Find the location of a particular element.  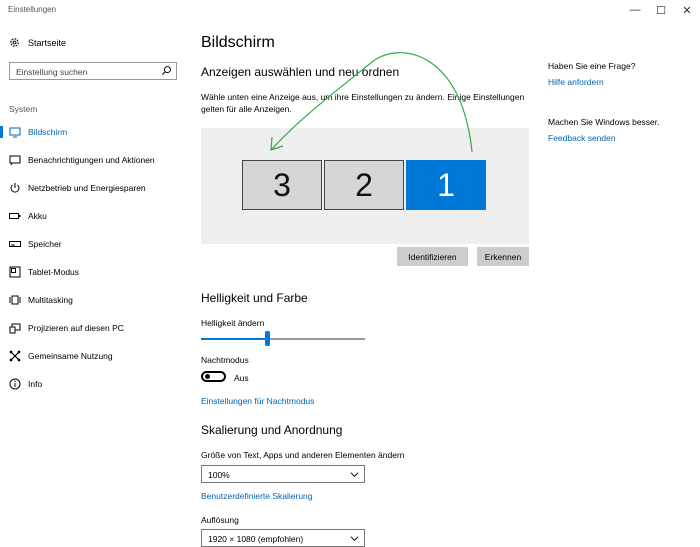

page-title: Bildschirm is located at coordinates (238, 42).